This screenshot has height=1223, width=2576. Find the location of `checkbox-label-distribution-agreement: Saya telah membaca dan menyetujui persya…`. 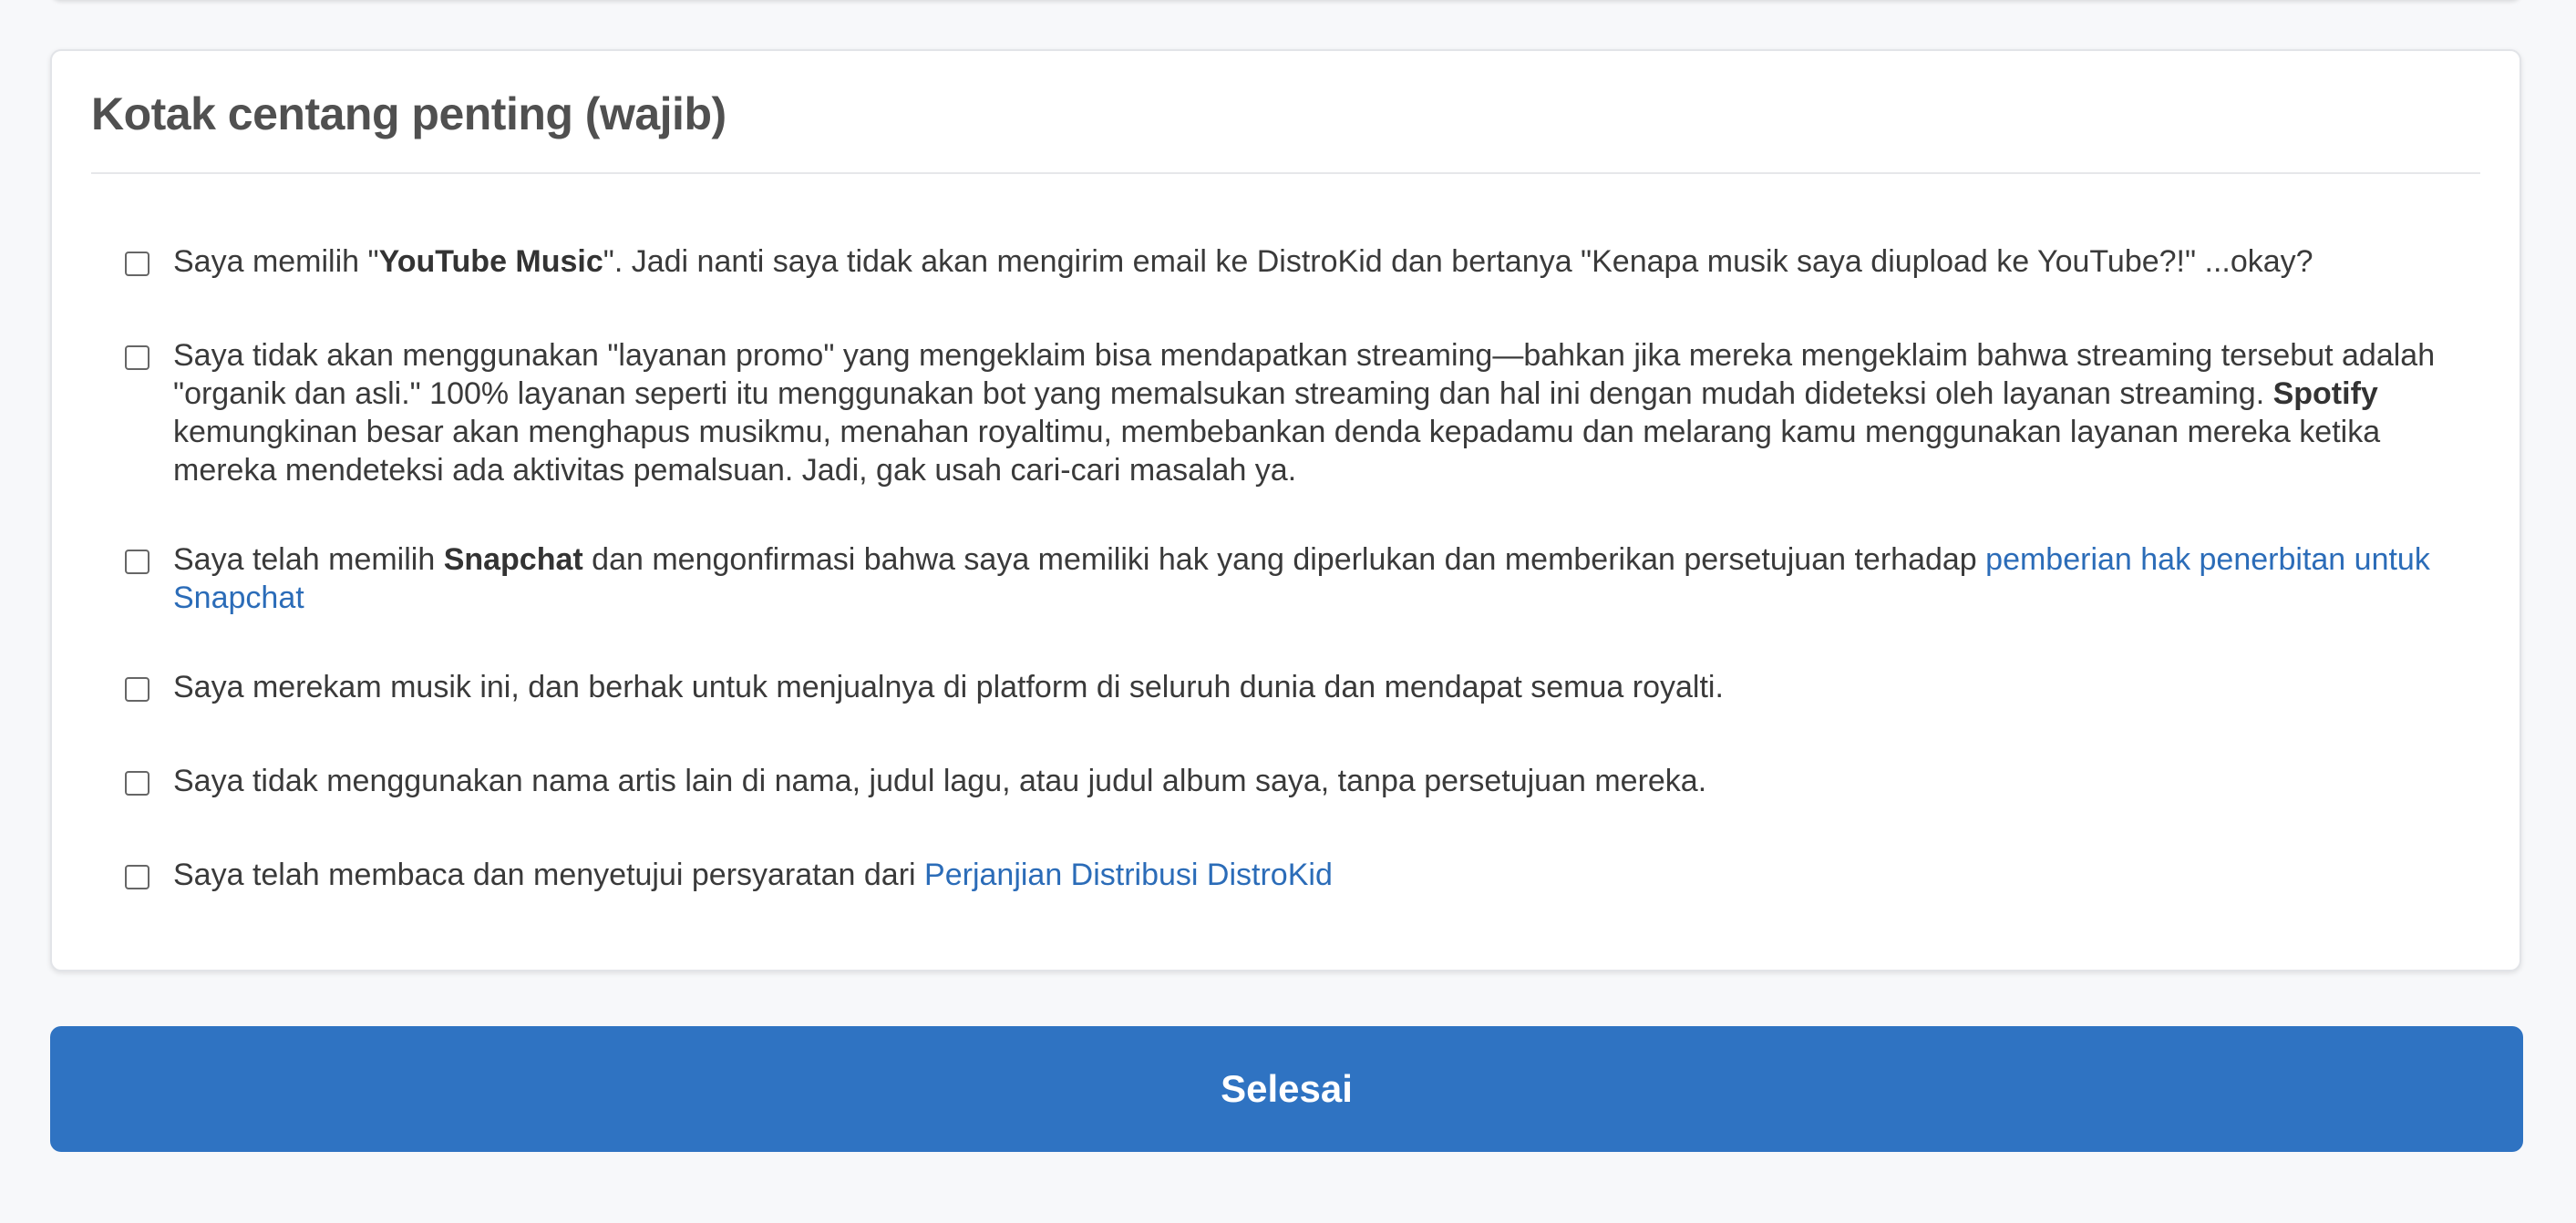

checkbox-label-distribution-agreement: Saya telah membaca dan menyetujui persya… is located at coordinates (753, 875).